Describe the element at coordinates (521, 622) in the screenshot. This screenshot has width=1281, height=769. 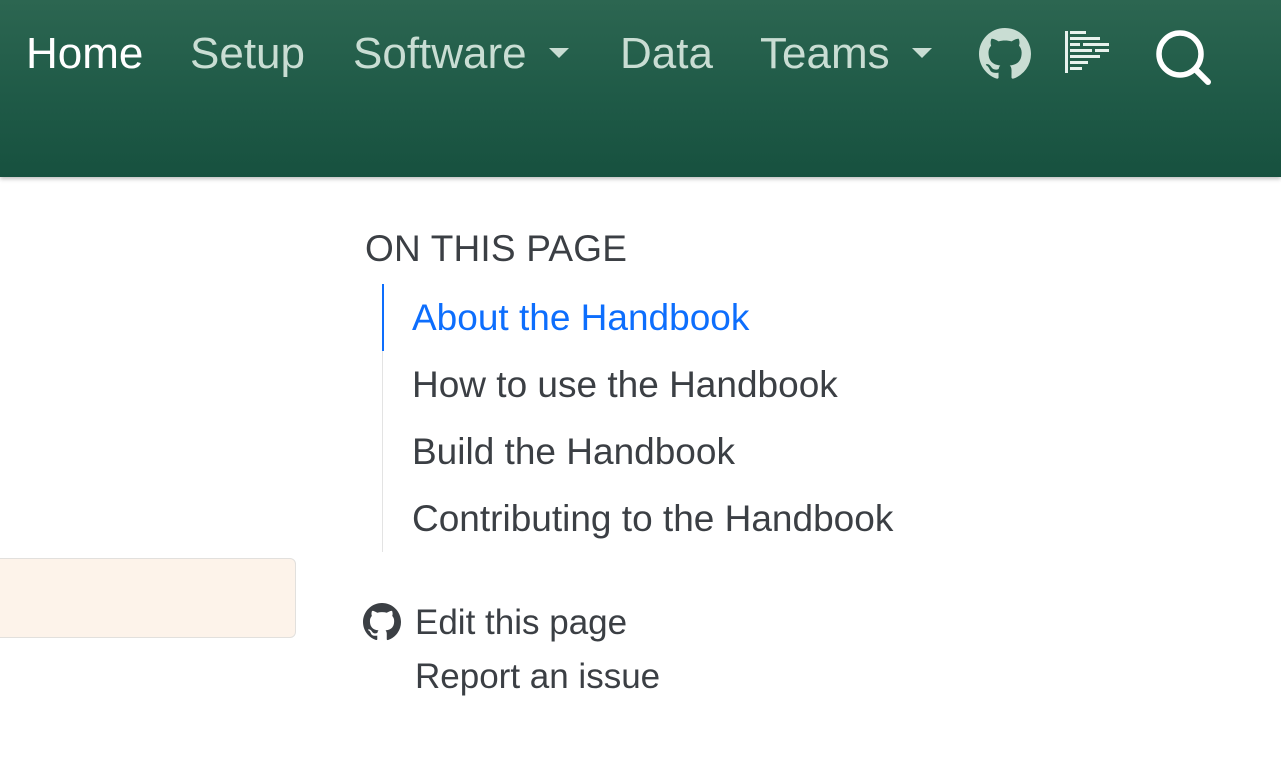
I see `edit-page-label: Edit this page` at that location.